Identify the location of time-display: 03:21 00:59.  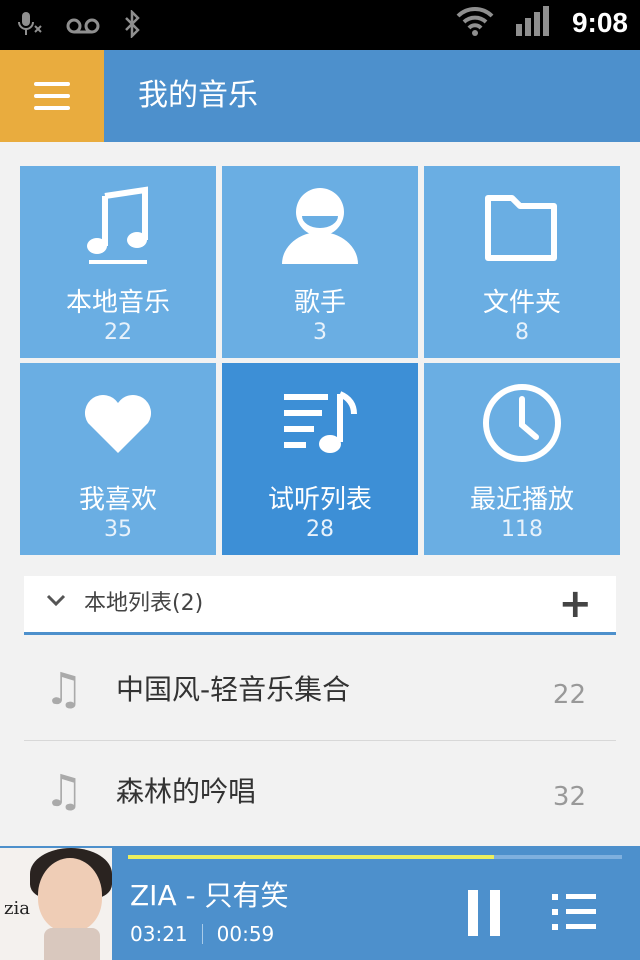
(202, 934).